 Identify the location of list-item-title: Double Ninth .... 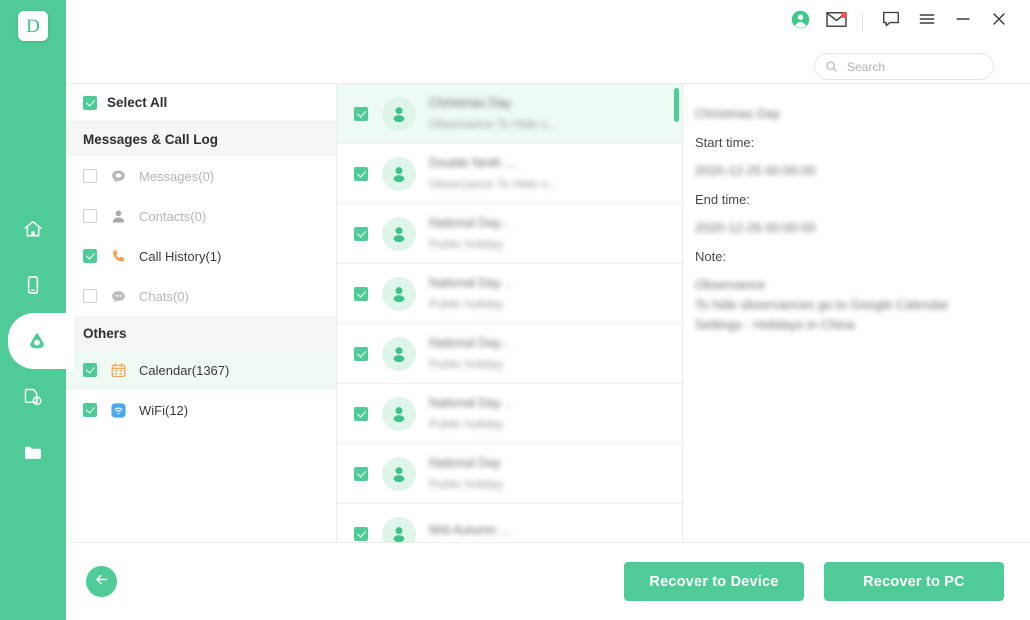
(472, 163).